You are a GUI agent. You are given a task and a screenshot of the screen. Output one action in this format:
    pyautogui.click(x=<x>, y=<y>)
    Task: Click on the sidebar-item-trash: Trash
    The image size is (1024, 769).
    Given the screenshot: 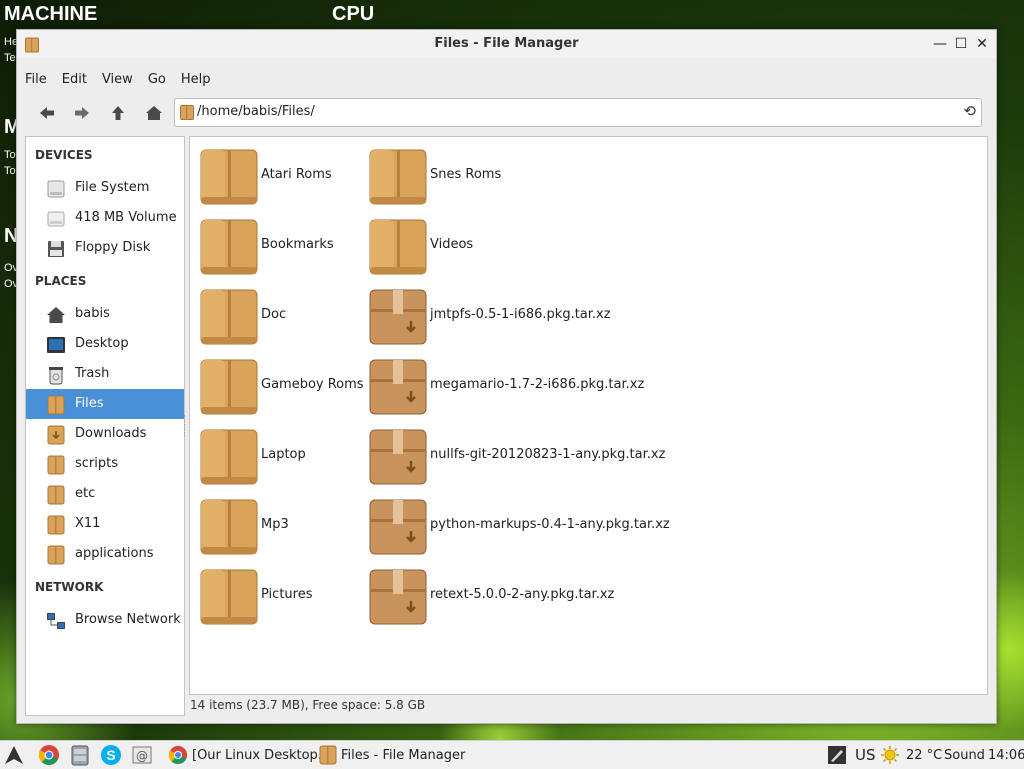 What is the action you would take?
    pyautogui.click(x=105, y=374)
    